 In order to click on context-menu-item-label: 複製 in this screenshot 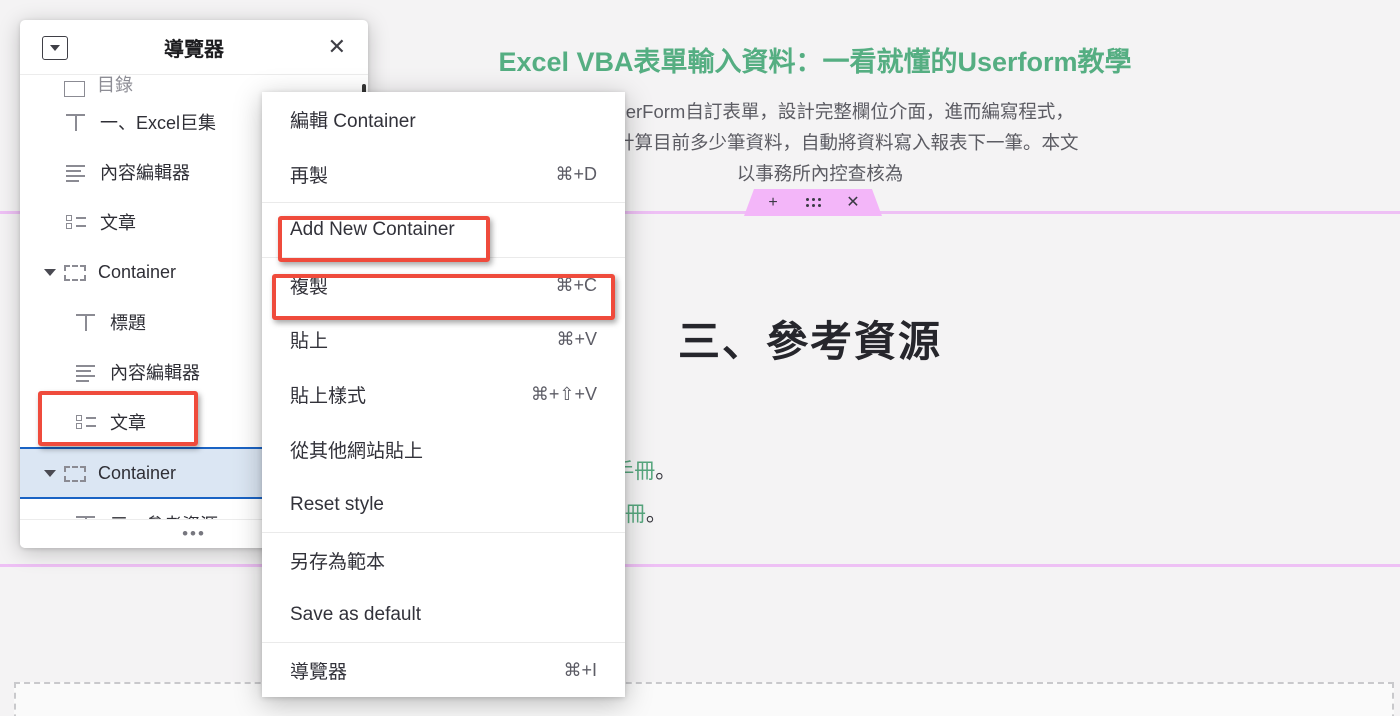, I will do `click(309, 287)`.